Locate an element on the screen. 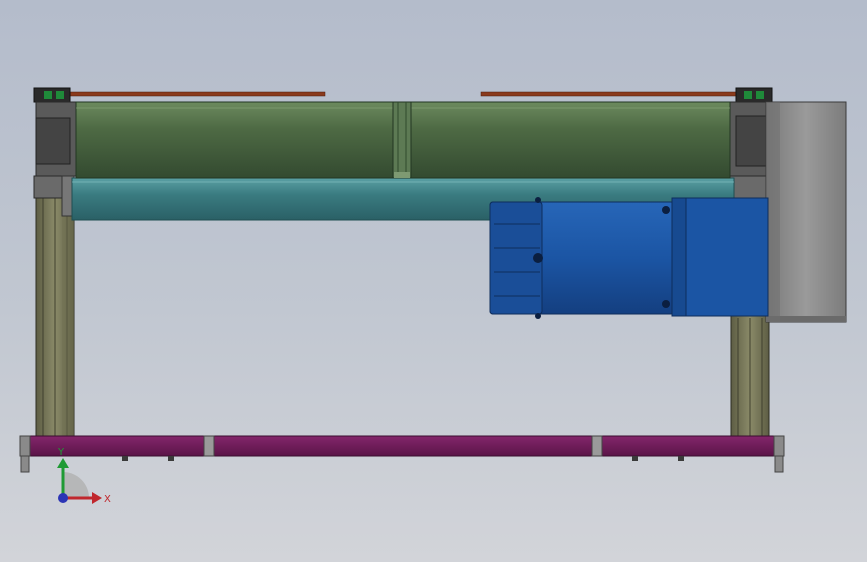  right-post is located at coordinates (750, 377).